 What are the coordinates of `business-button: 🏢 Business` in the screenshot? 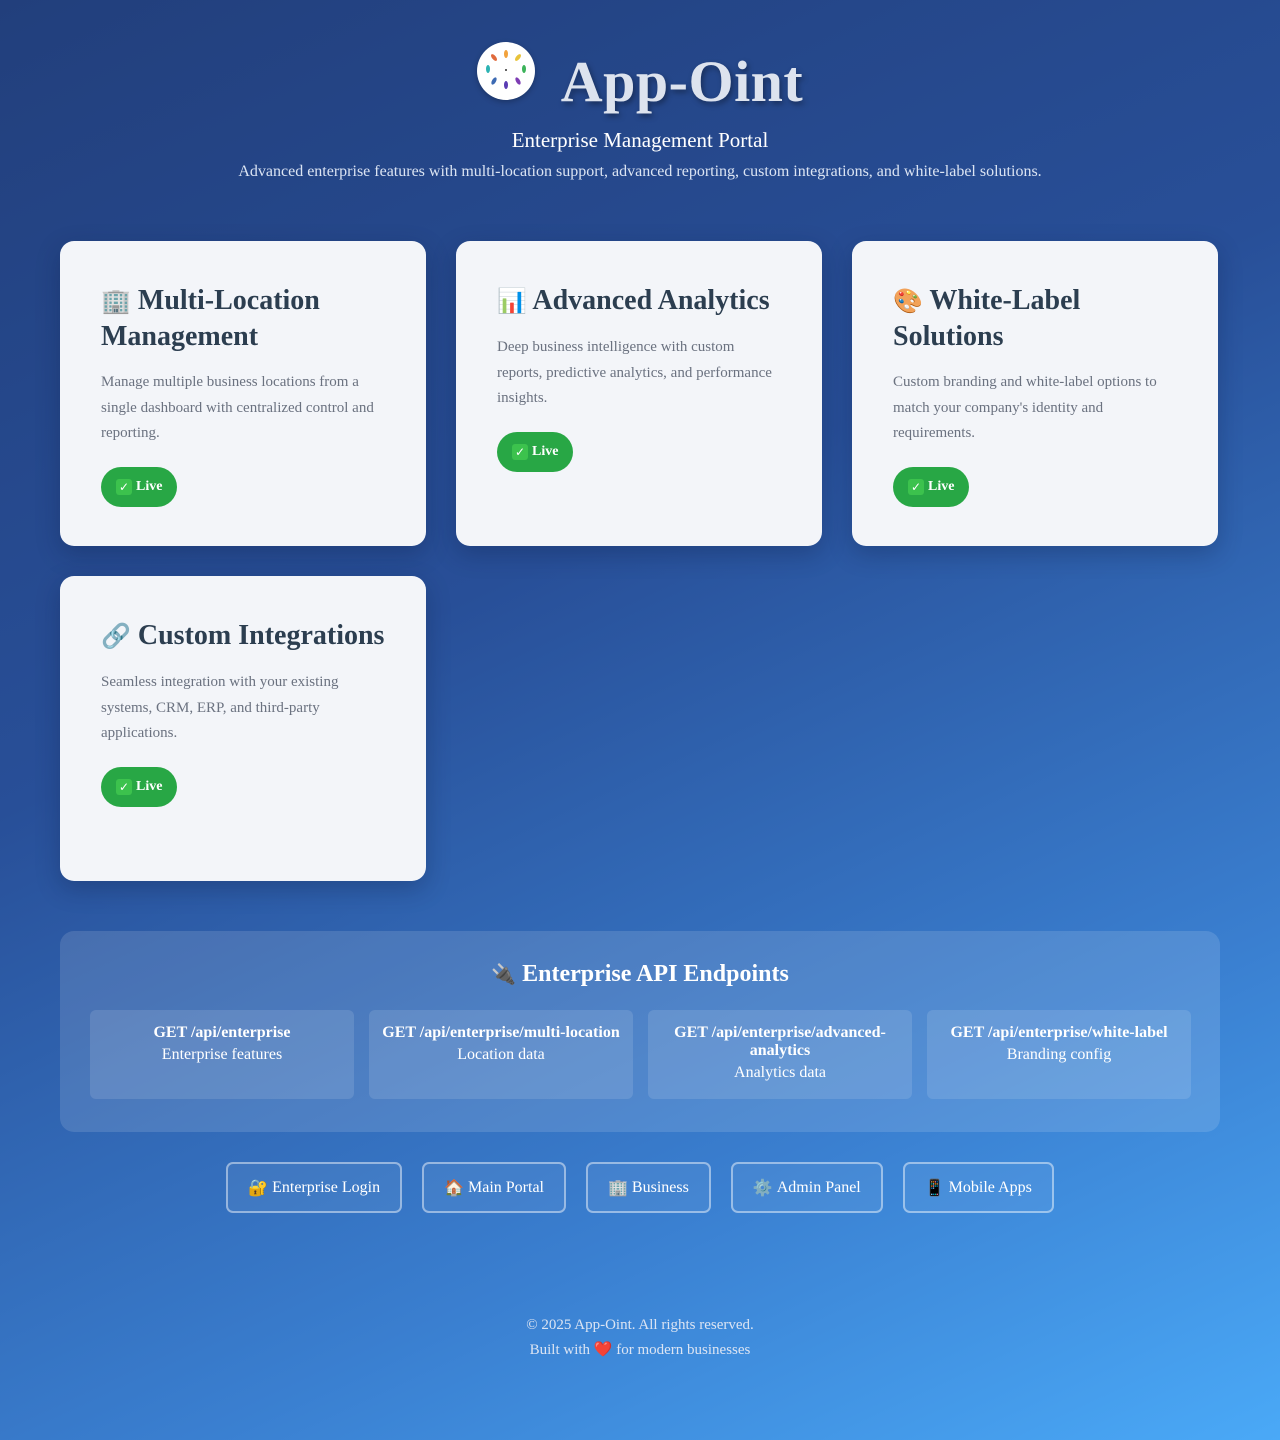 It's located at (648, 1187).